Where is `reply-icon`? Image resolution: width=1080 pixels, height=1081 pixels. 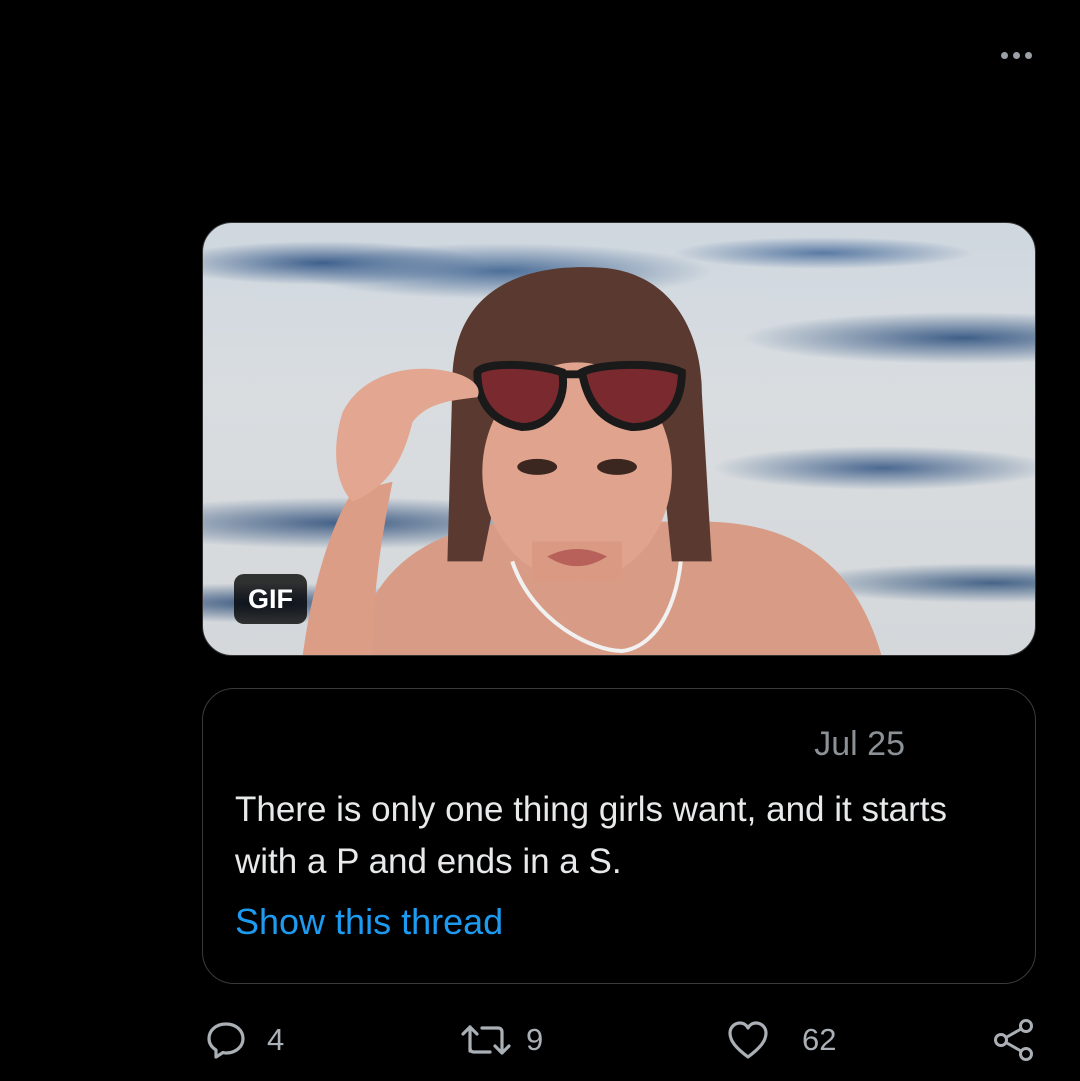 reply-icon is located at coordinates (226, 1040).